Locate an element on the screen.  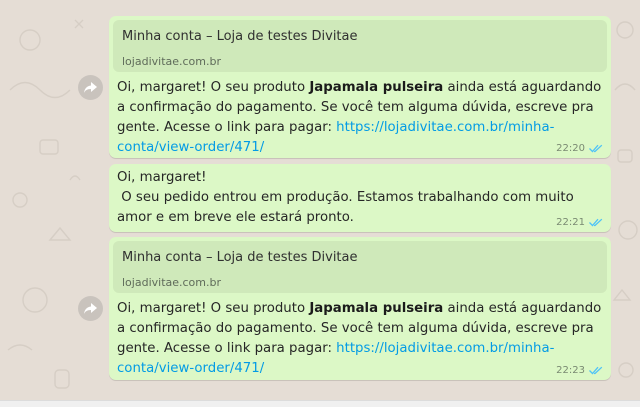
message-time: 22:23 is located at coordinates (570, 370).